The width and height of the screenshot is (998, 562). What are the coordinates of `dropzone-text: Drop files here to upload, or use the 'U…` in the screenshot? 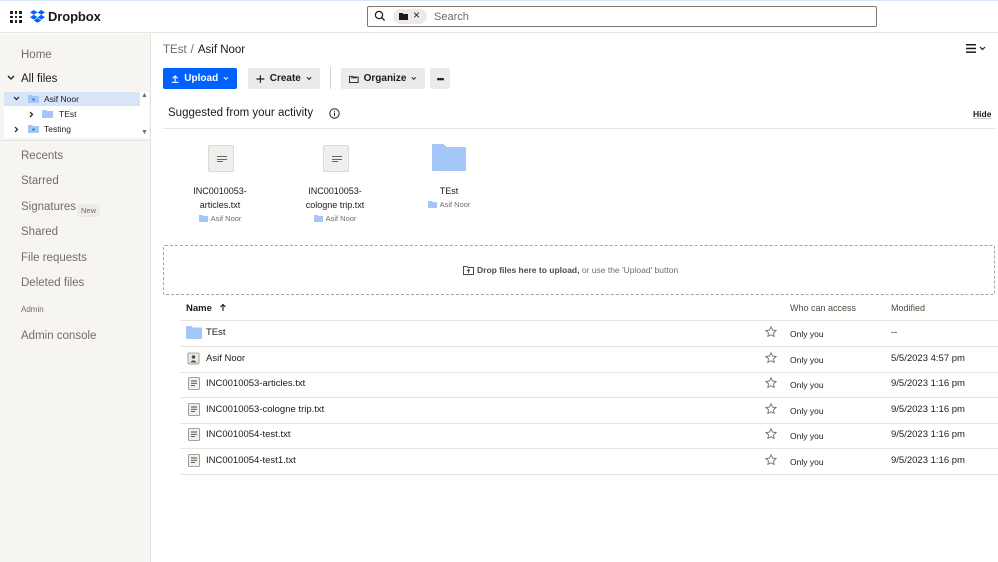 It's located at (578, 270).